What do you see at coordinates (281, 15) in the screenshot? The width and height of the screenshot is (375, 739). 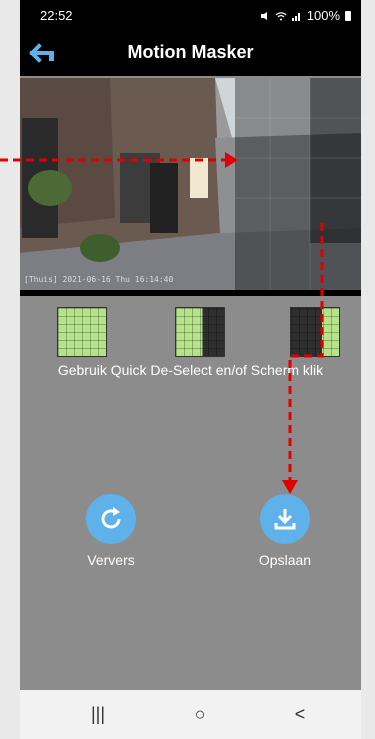 I see `wifi-icon` at bounding box center [281, 15].